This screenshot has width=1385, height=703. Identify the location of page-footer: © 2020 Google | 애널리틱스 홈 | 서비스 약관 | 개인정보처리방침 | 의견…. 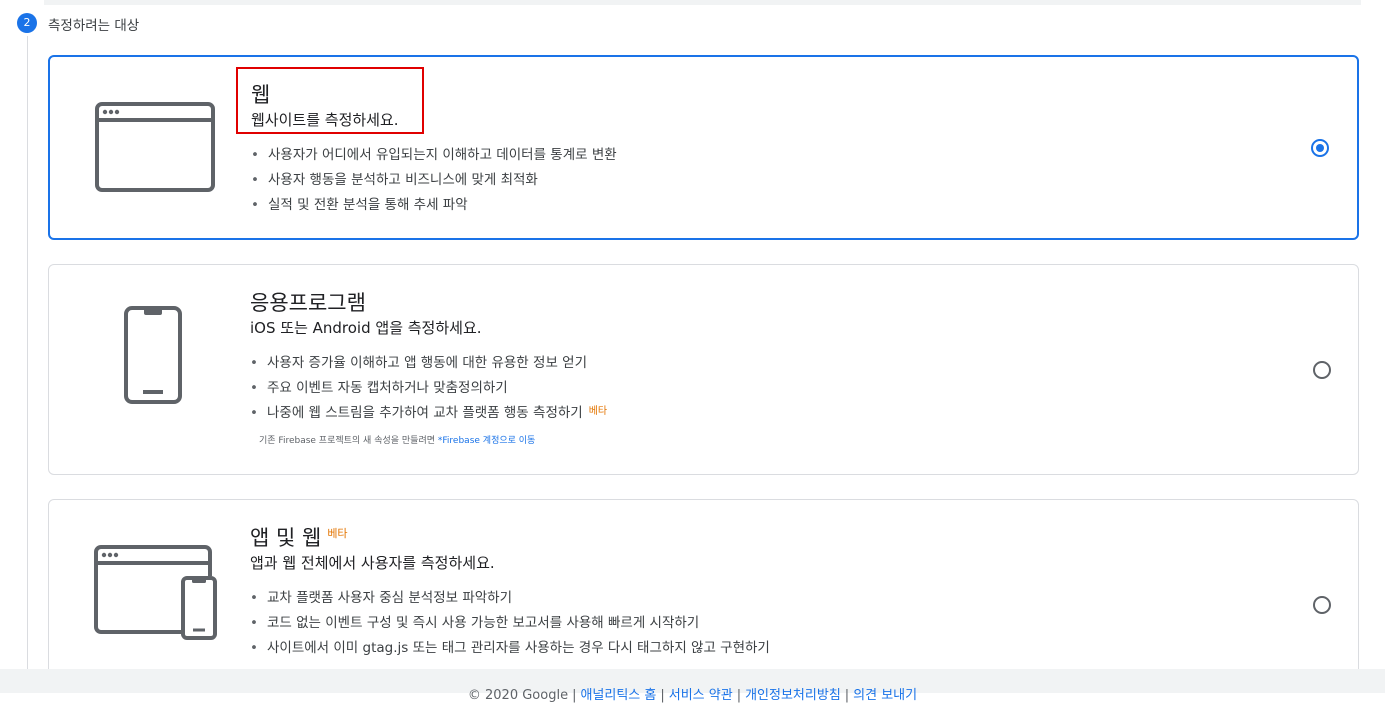
(692, 686).